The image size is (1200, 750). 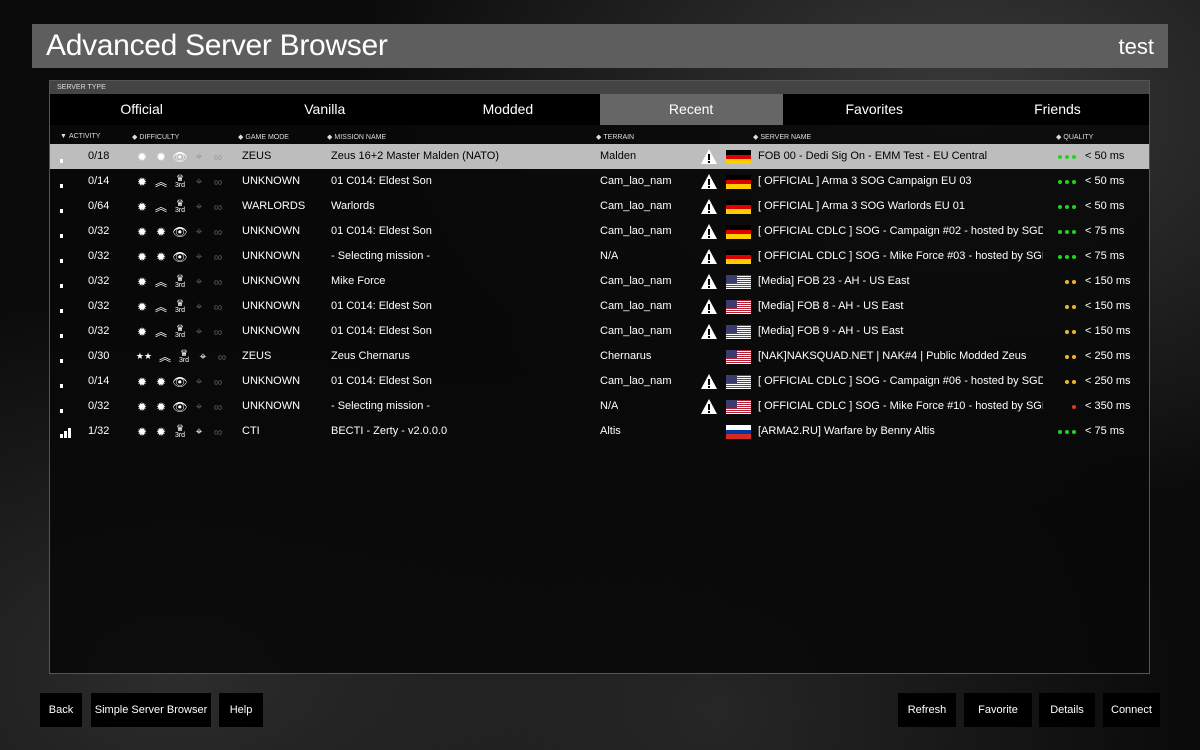 What do you see at coordinates (99, 356) in the screenshot?
I see `player-count: 0/30` at bounding box center [99, 356].